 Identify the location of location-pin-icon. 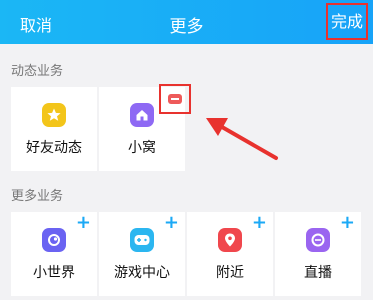
(230, 240).